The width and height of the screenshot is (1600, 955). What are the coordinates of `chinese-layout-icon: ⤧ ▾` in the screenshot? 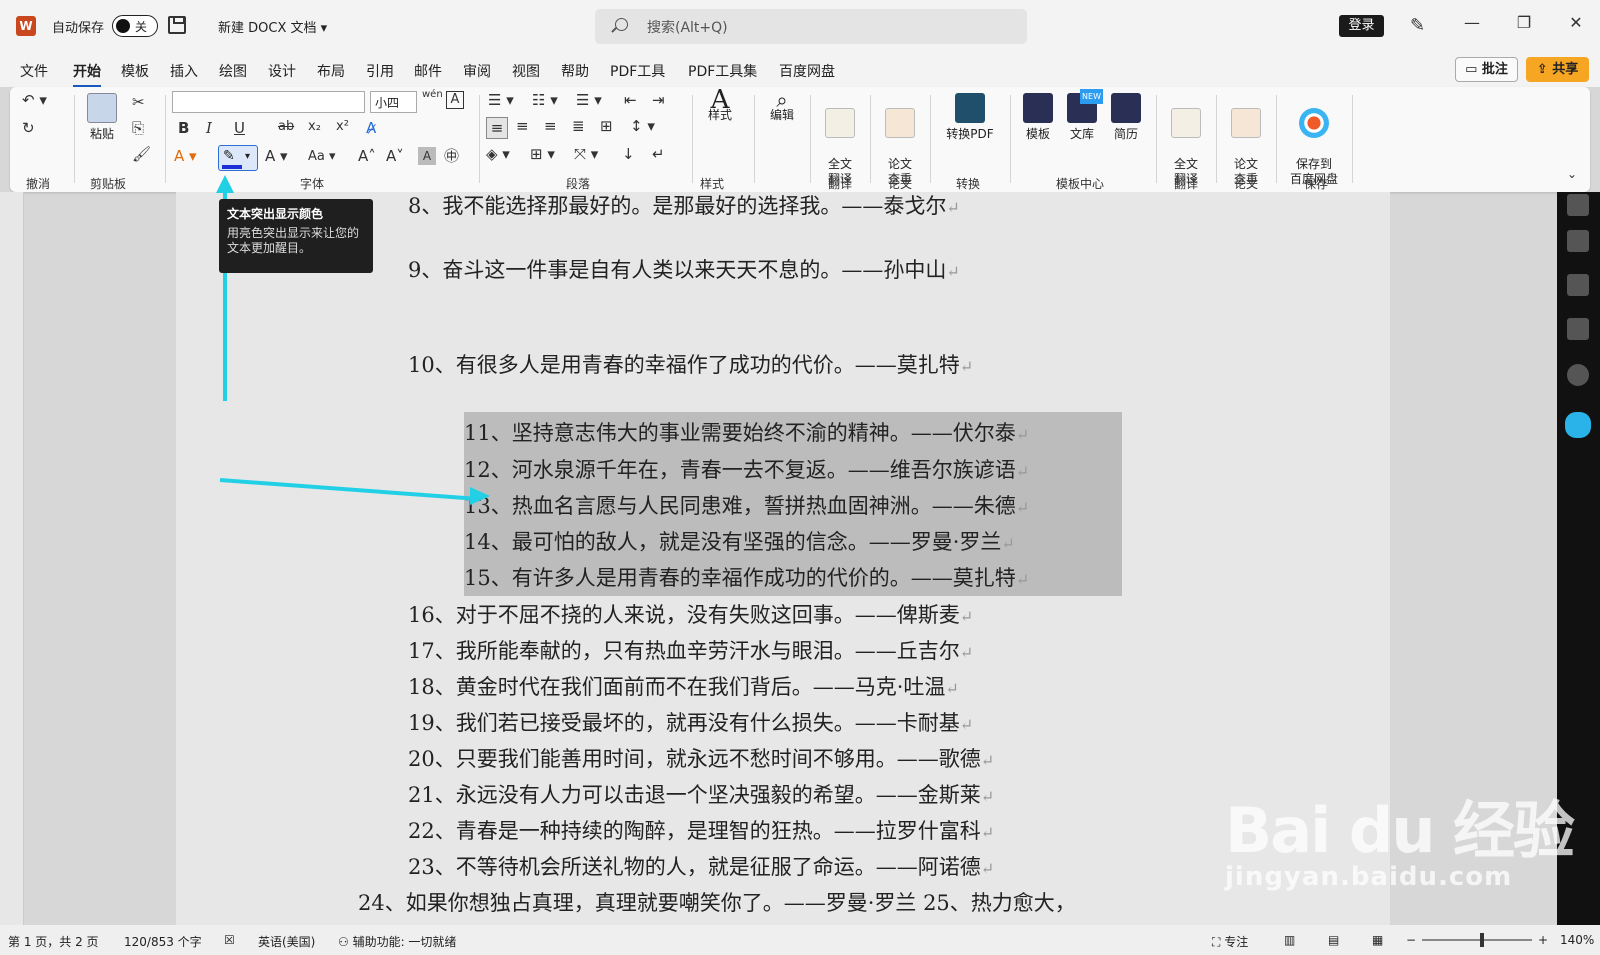 It's located at (586, 154).